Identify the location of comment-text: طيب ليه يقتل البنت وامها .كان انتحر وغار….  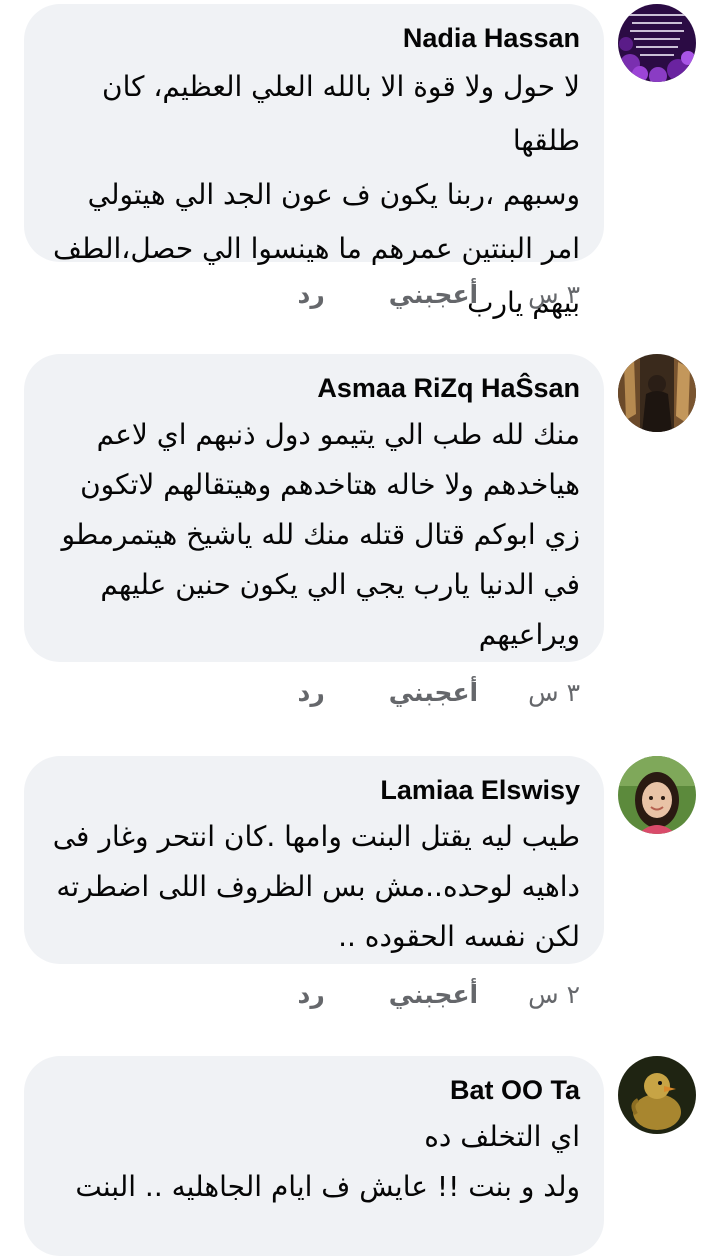
(314, 887).